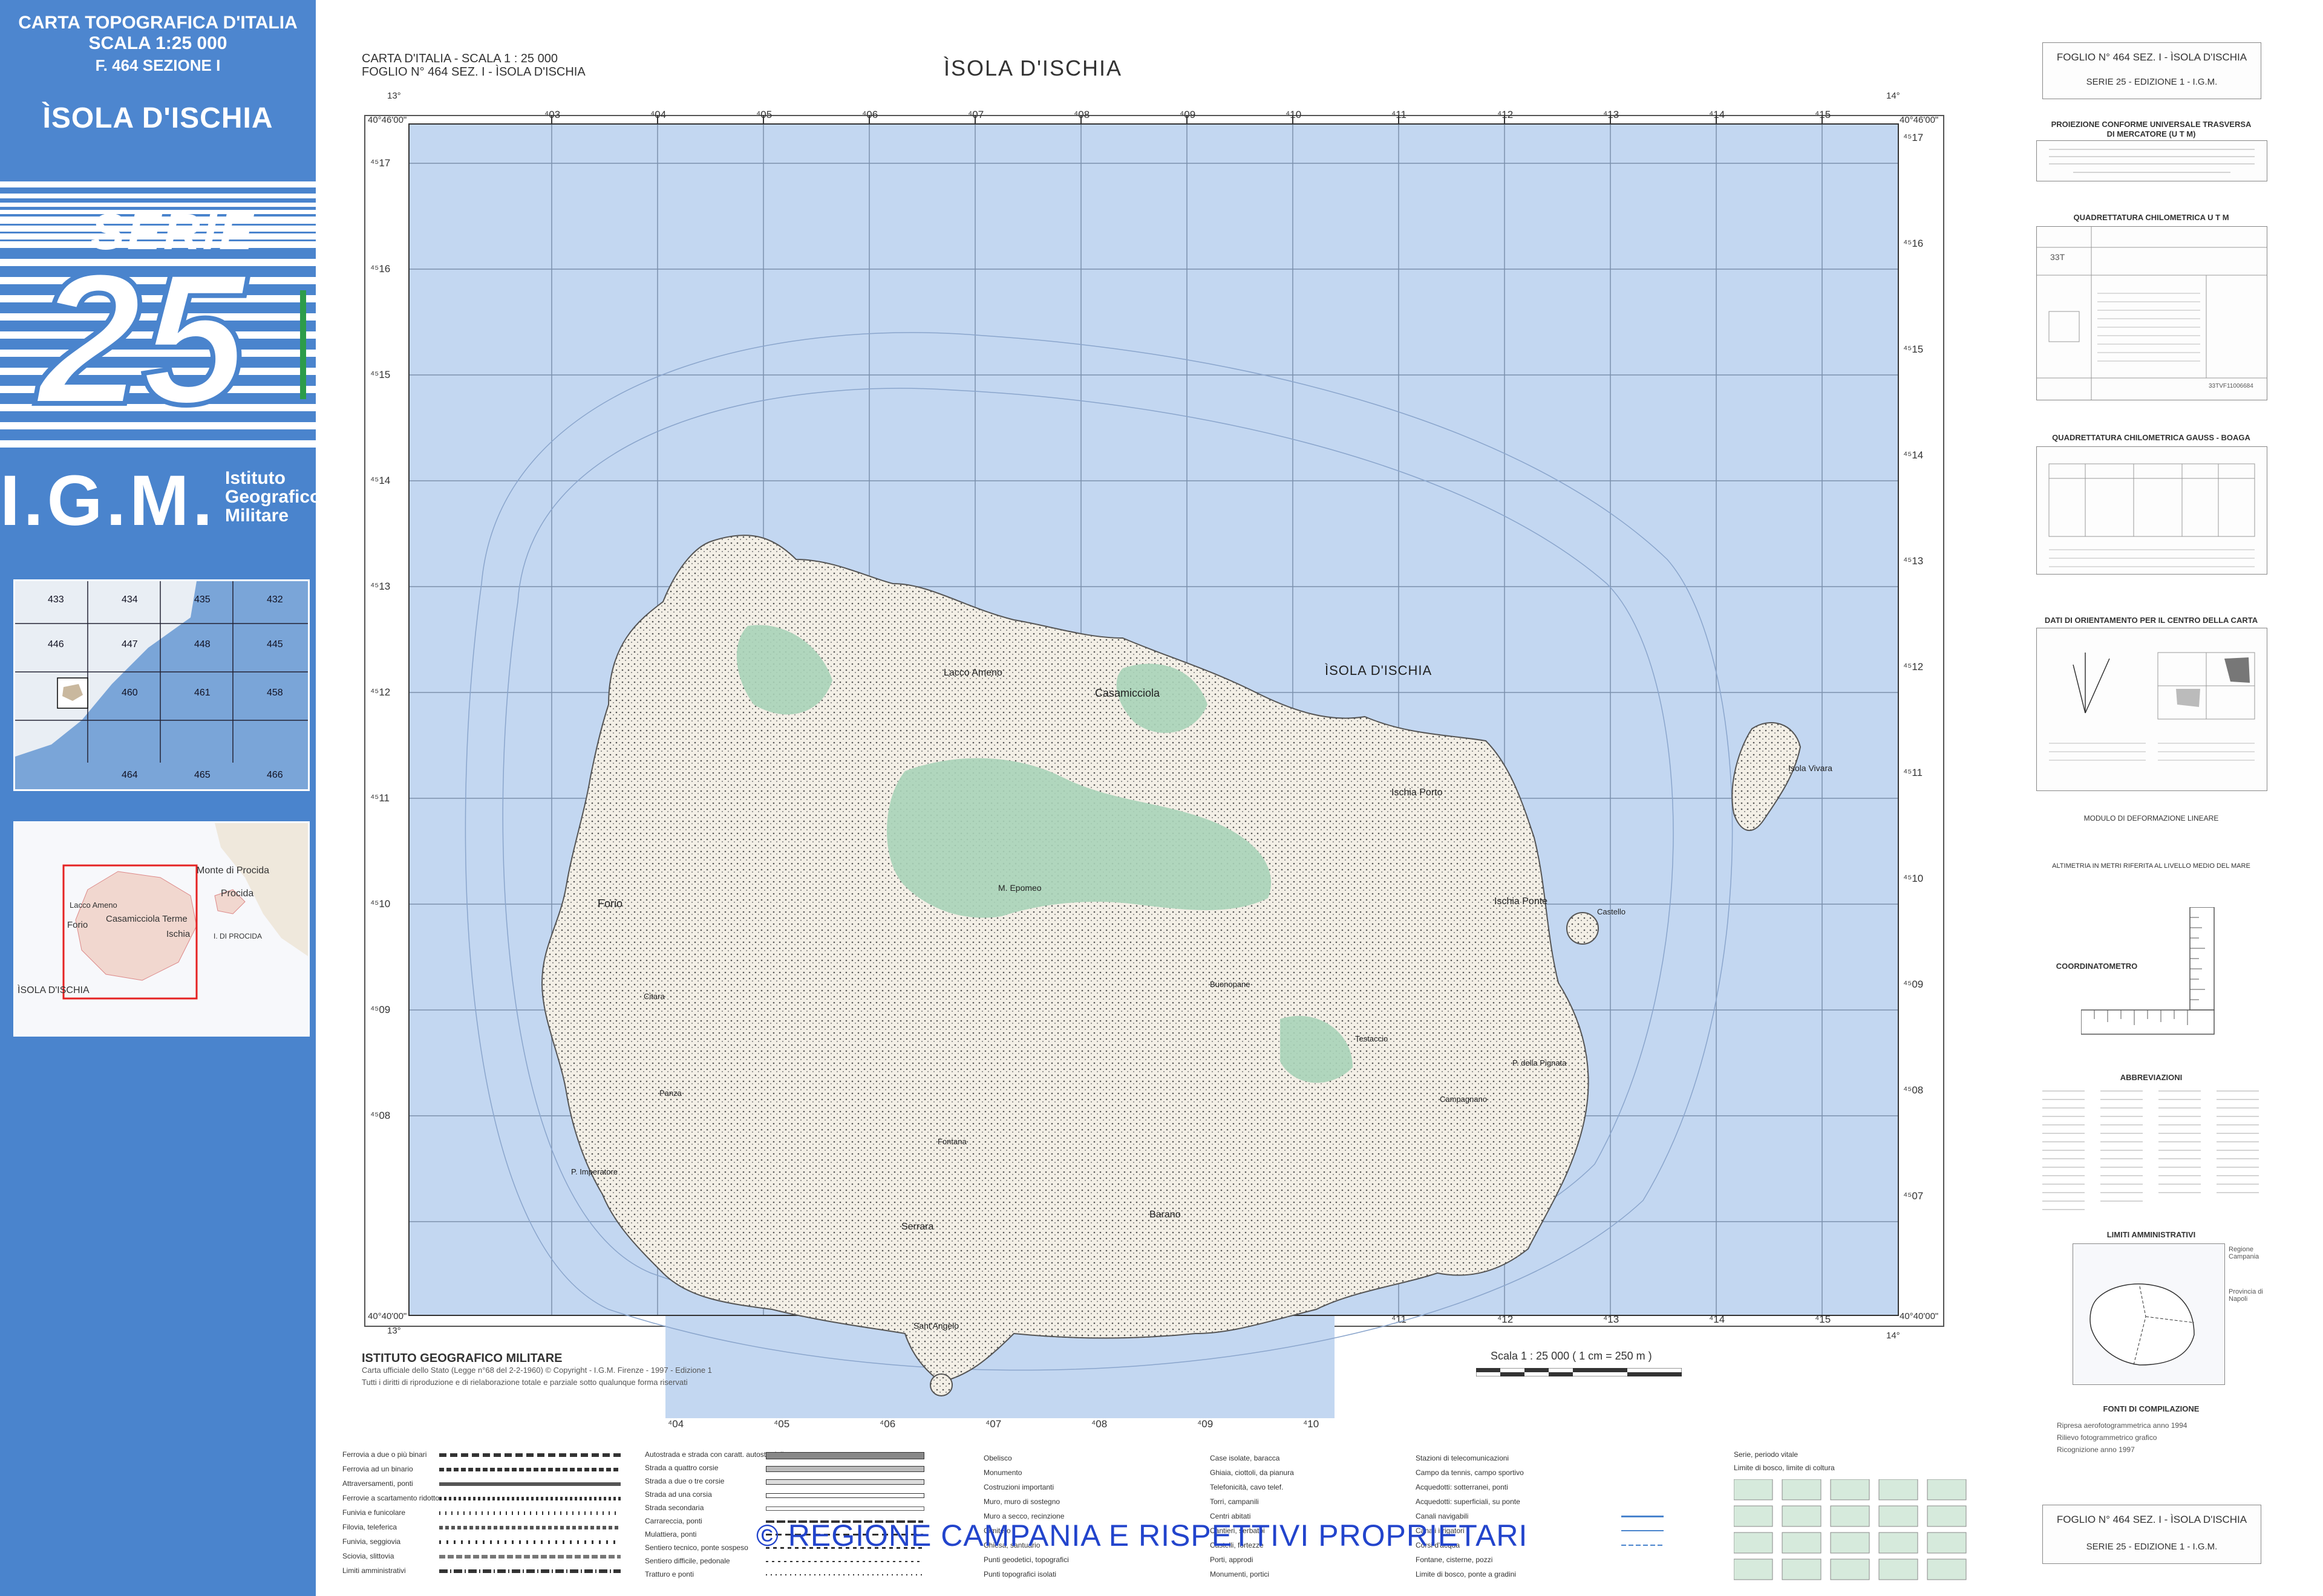  Describe the element at coordinates (1505, 114) in the screenshot. I see `grid-tick-top: ⁴12` at that location.